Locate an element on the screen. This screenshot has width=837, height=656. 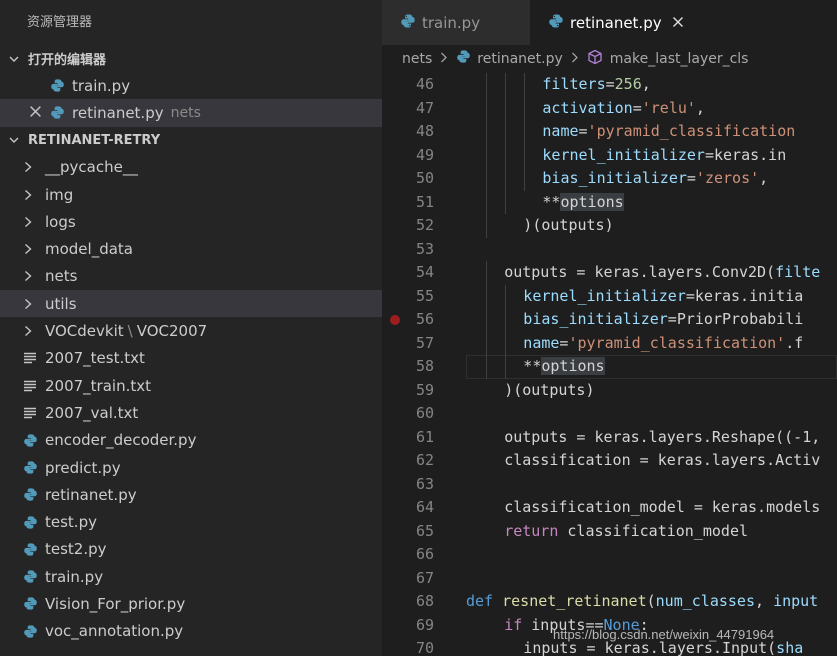
file-item: retinanet.py is located at coordinates (191, 494).